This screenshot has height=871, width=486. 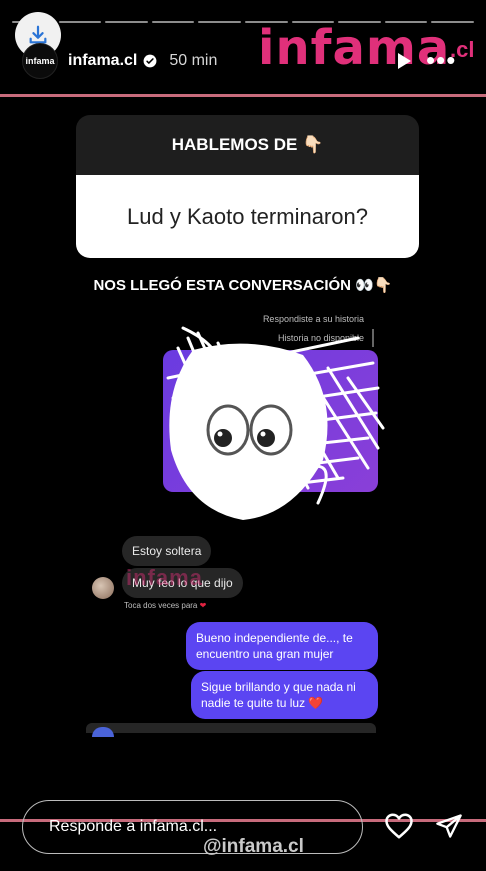 What do you see at coordinates (247, 186) in the screenshot?
I see `question-sticker: HABLEMOS DE 👇🏻 Lud y Kaoto terminaron?` at bounding box center [247, 186].